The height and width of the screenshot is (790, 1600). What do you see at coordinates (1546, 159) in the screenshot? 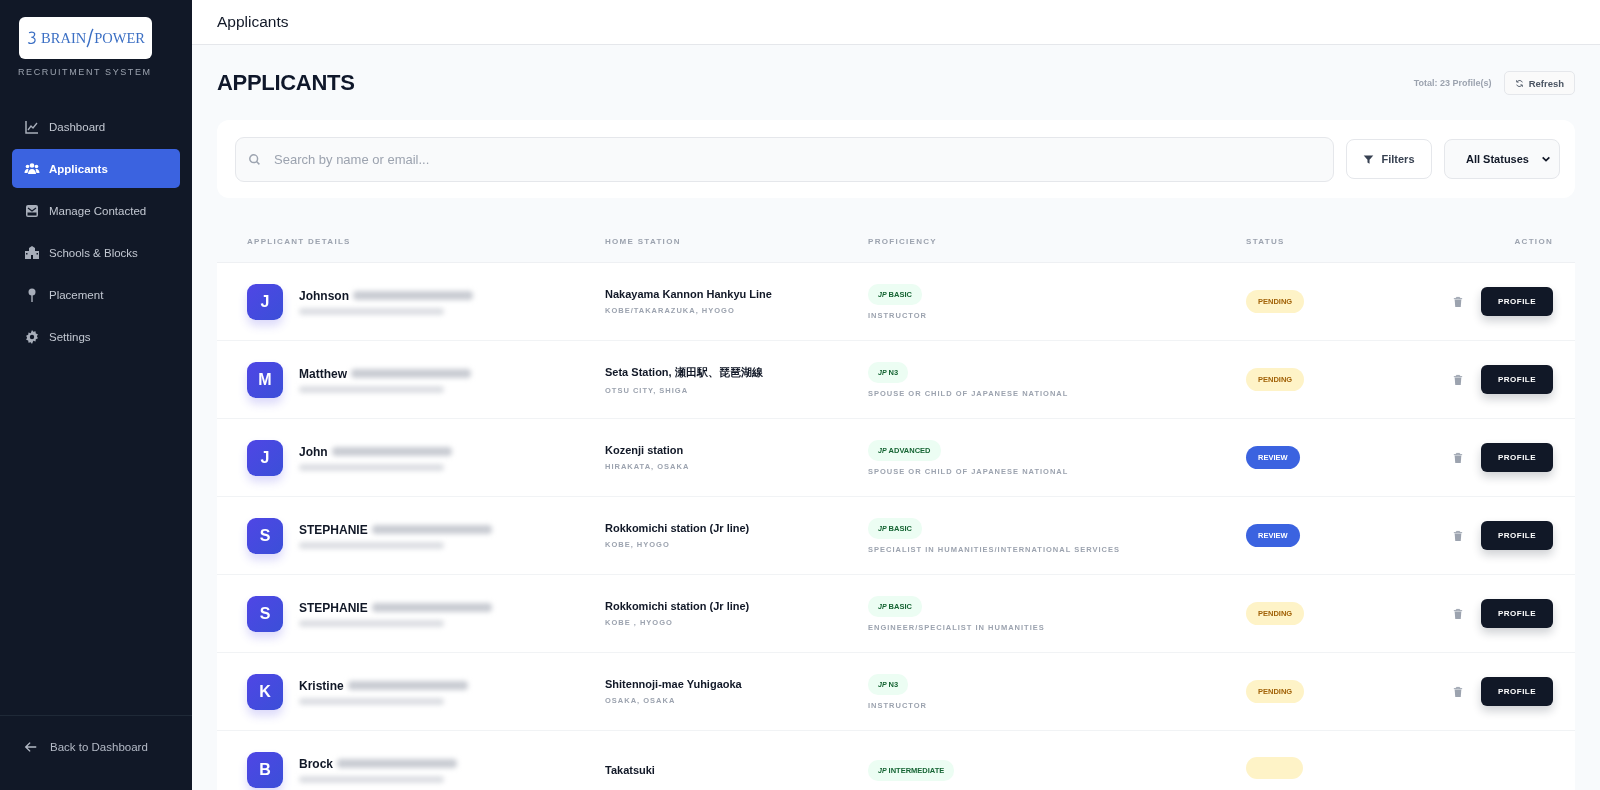
I see `chevron-down-icon` at bounding box center [1546, 159].